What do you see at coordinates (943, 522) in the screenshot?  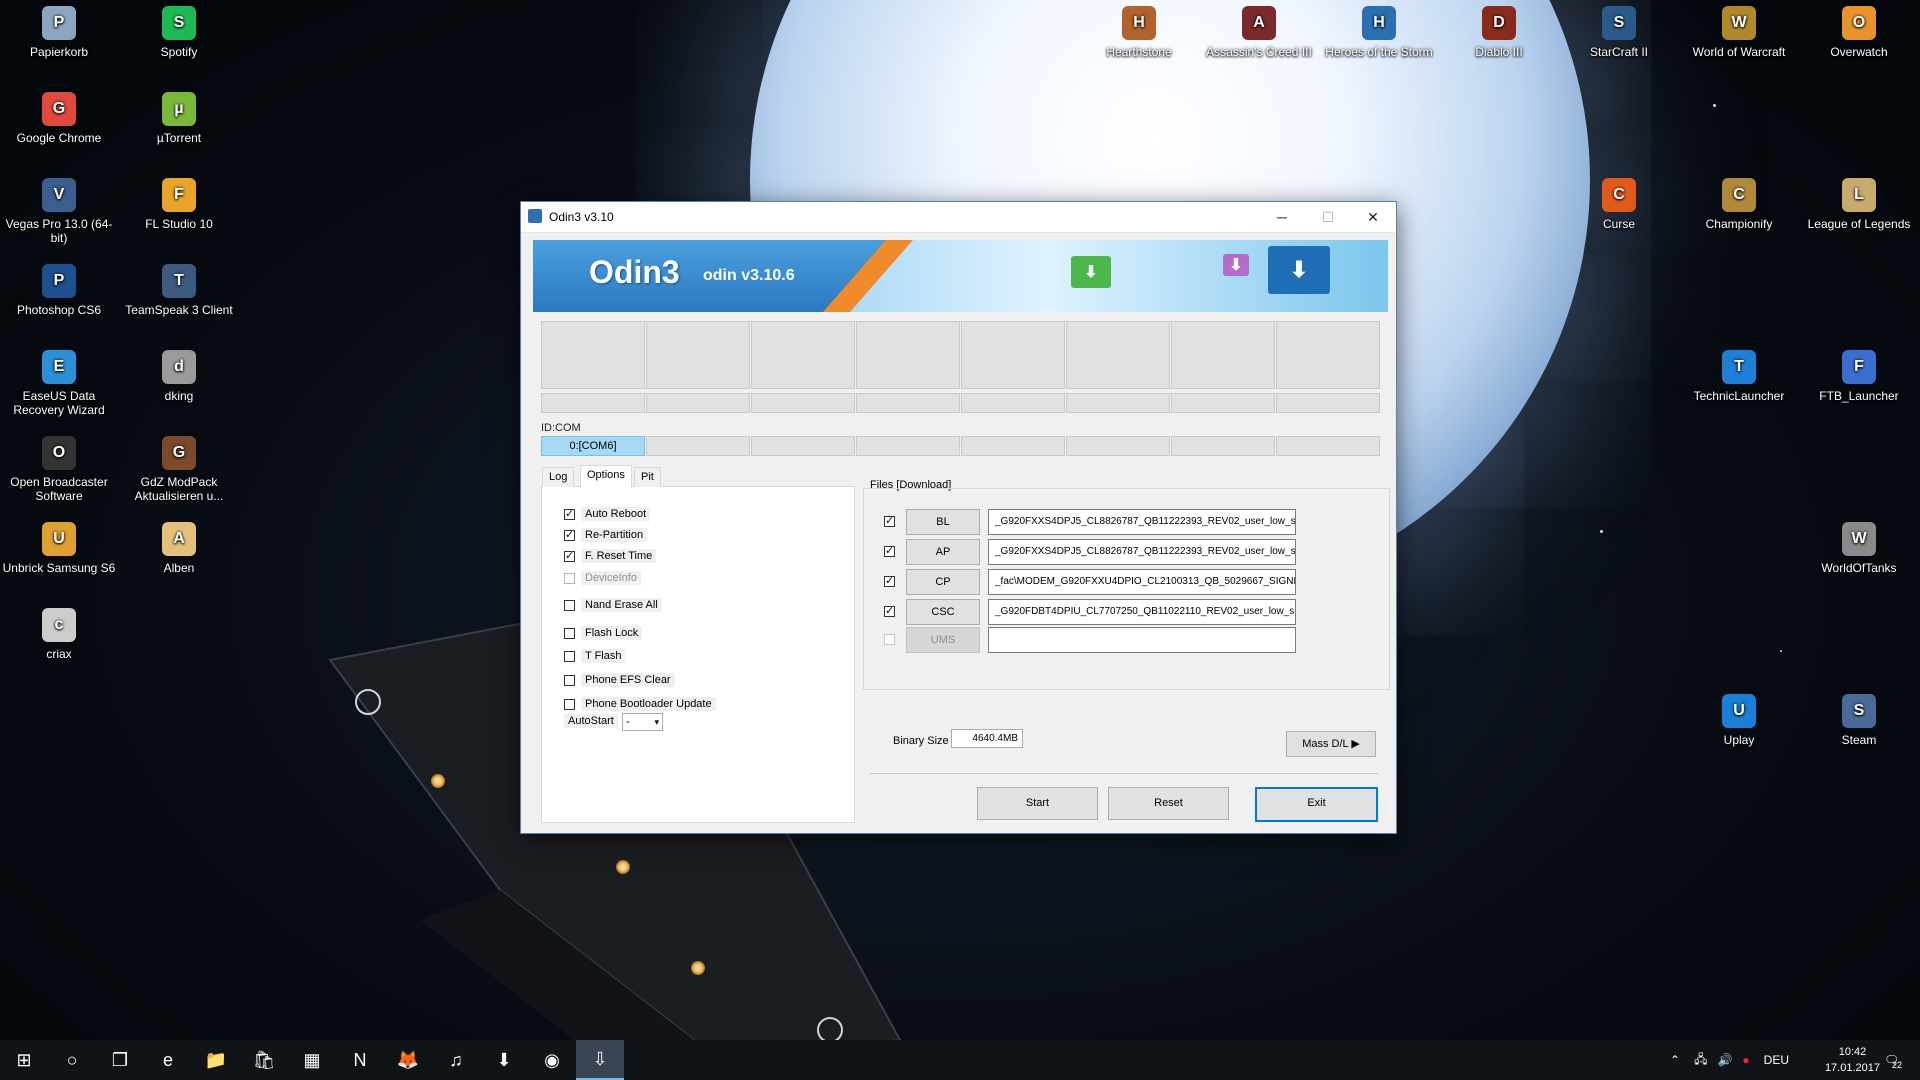 I see `bl-button: BL` at bounding box center [943, 522].